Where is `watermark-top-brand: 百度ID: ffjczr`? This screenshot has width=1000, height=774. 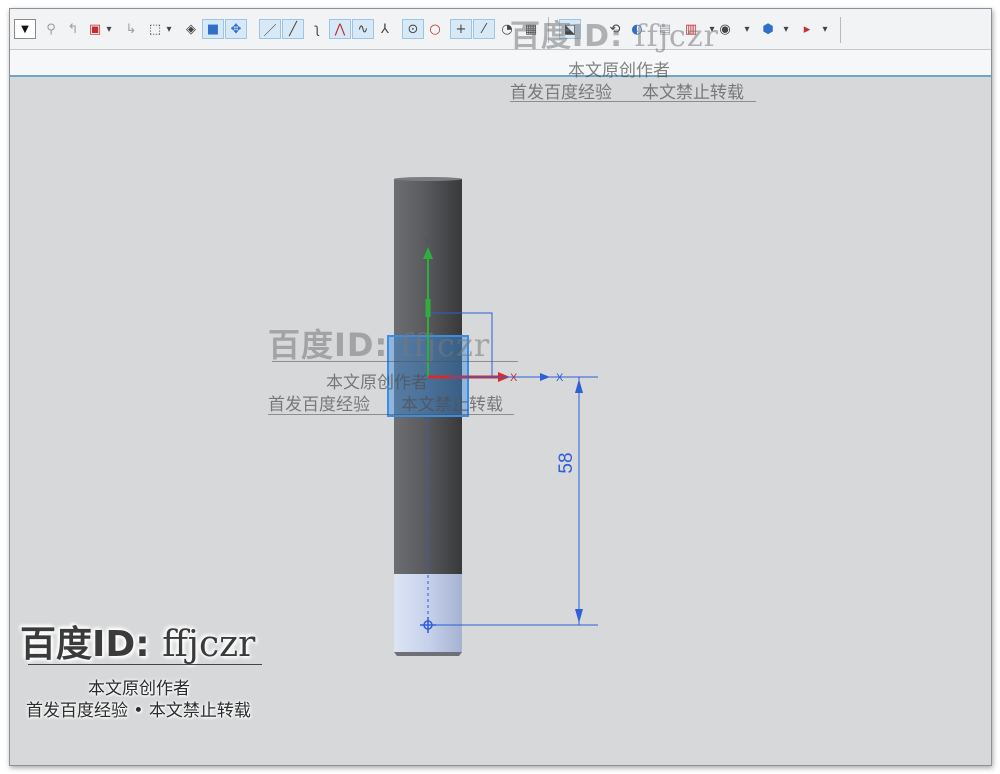
watermark-top-brand: 百度ID: ffjczr is located at coordinates (614, 36).